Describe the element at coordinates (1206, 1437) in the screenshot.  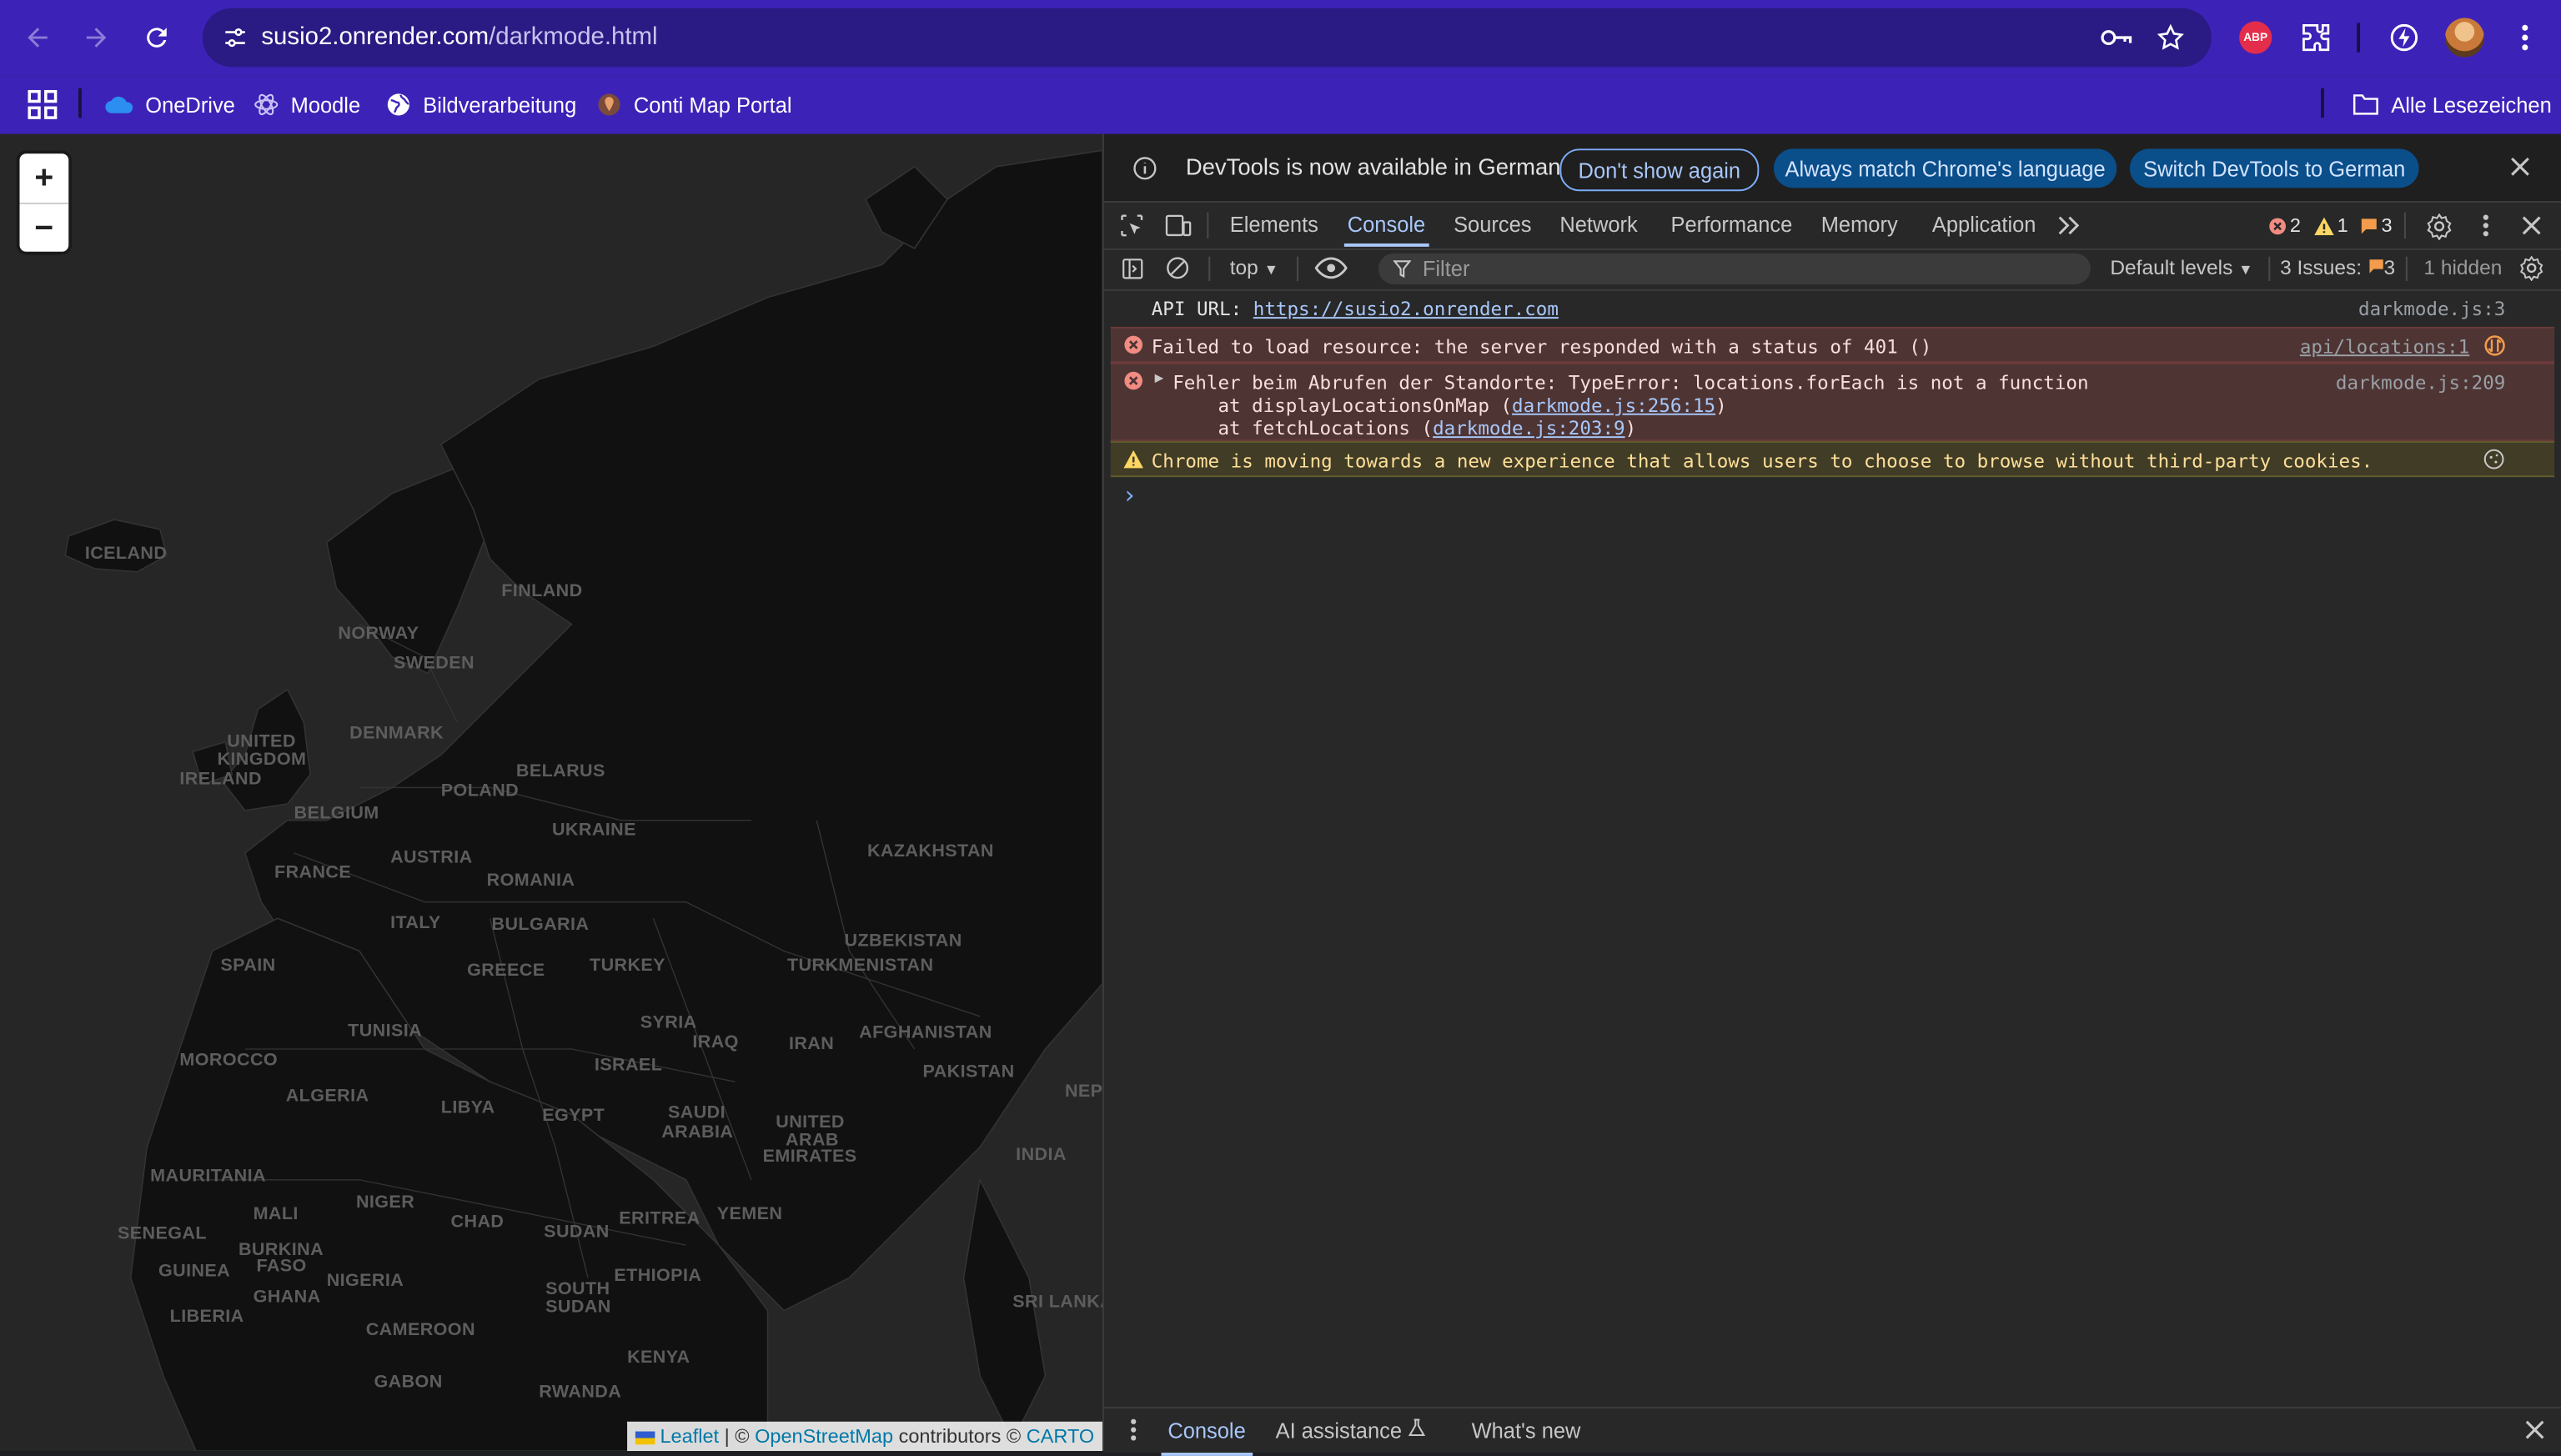
I see `drawer-tab-console: Console` at that location.